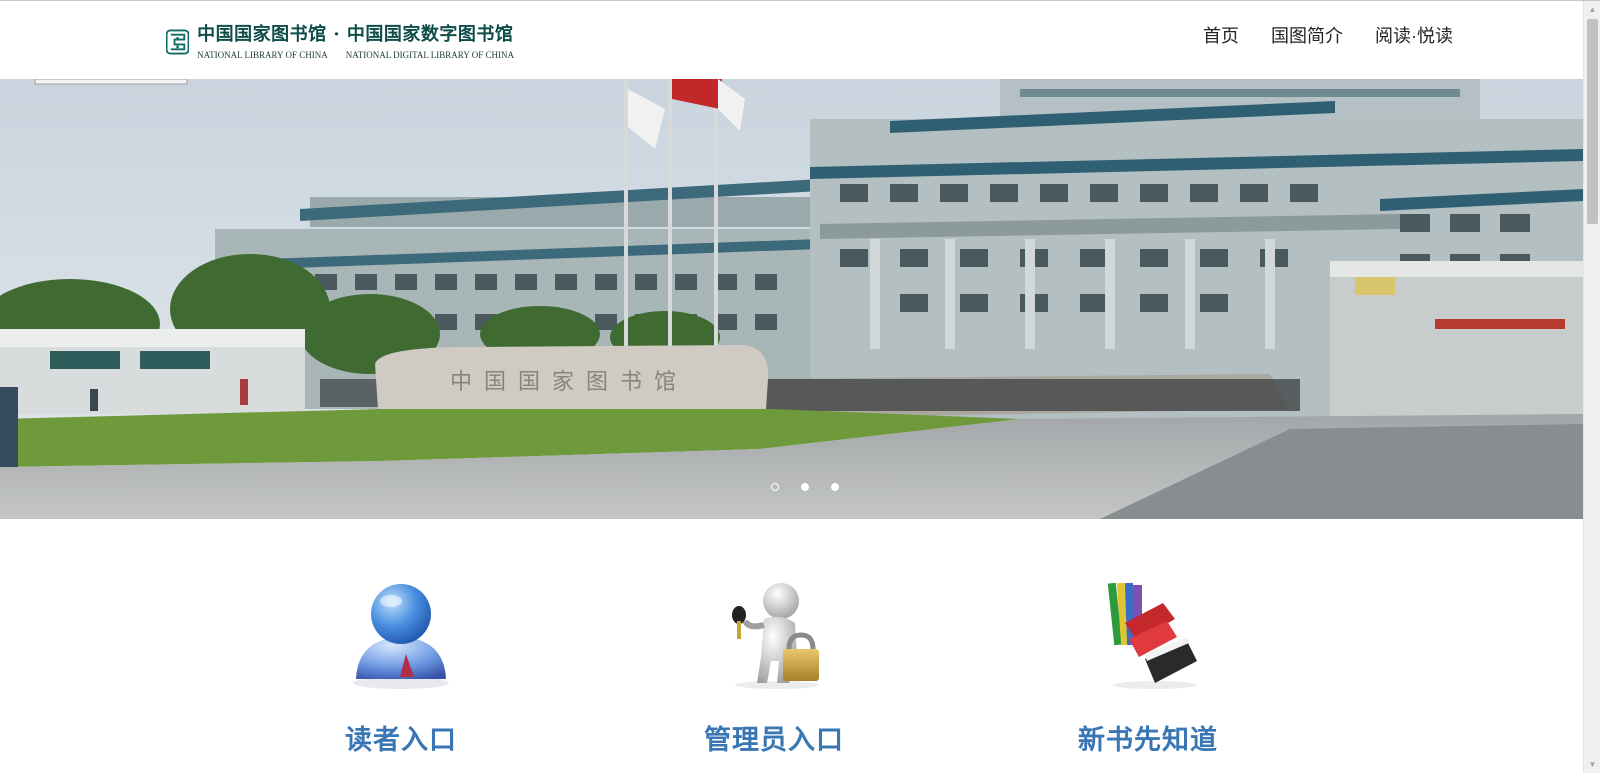 The height and width of the screenshot is (773, 1600). I want to click on logo-english-right: NATIONAL DIGITAL LIBRARY OF CHINA, so click(429, 54).